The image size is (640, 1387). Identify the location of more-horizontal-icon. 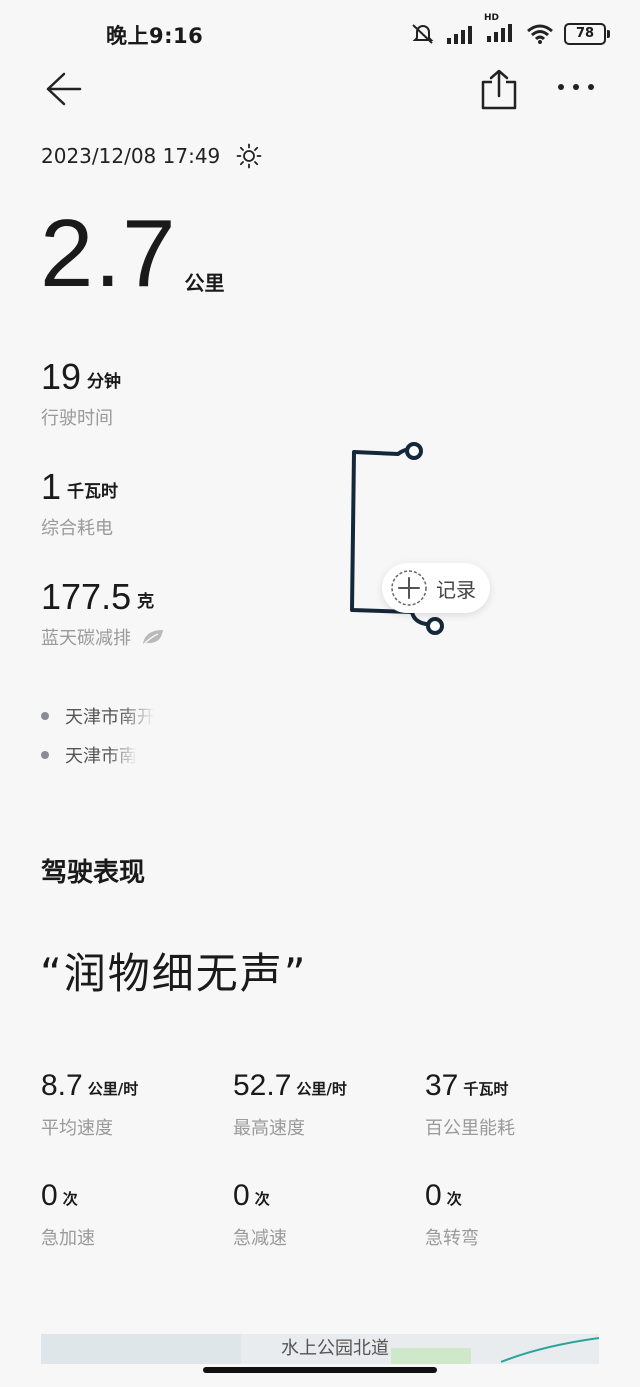
(576, 87).